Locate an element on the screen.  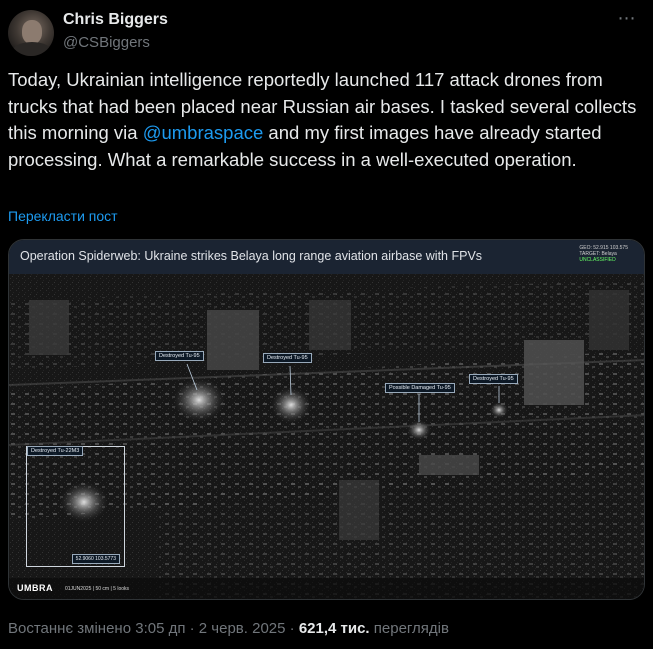
geo-classification: UNCLASSIFIED is located at coordinates (597, 260).